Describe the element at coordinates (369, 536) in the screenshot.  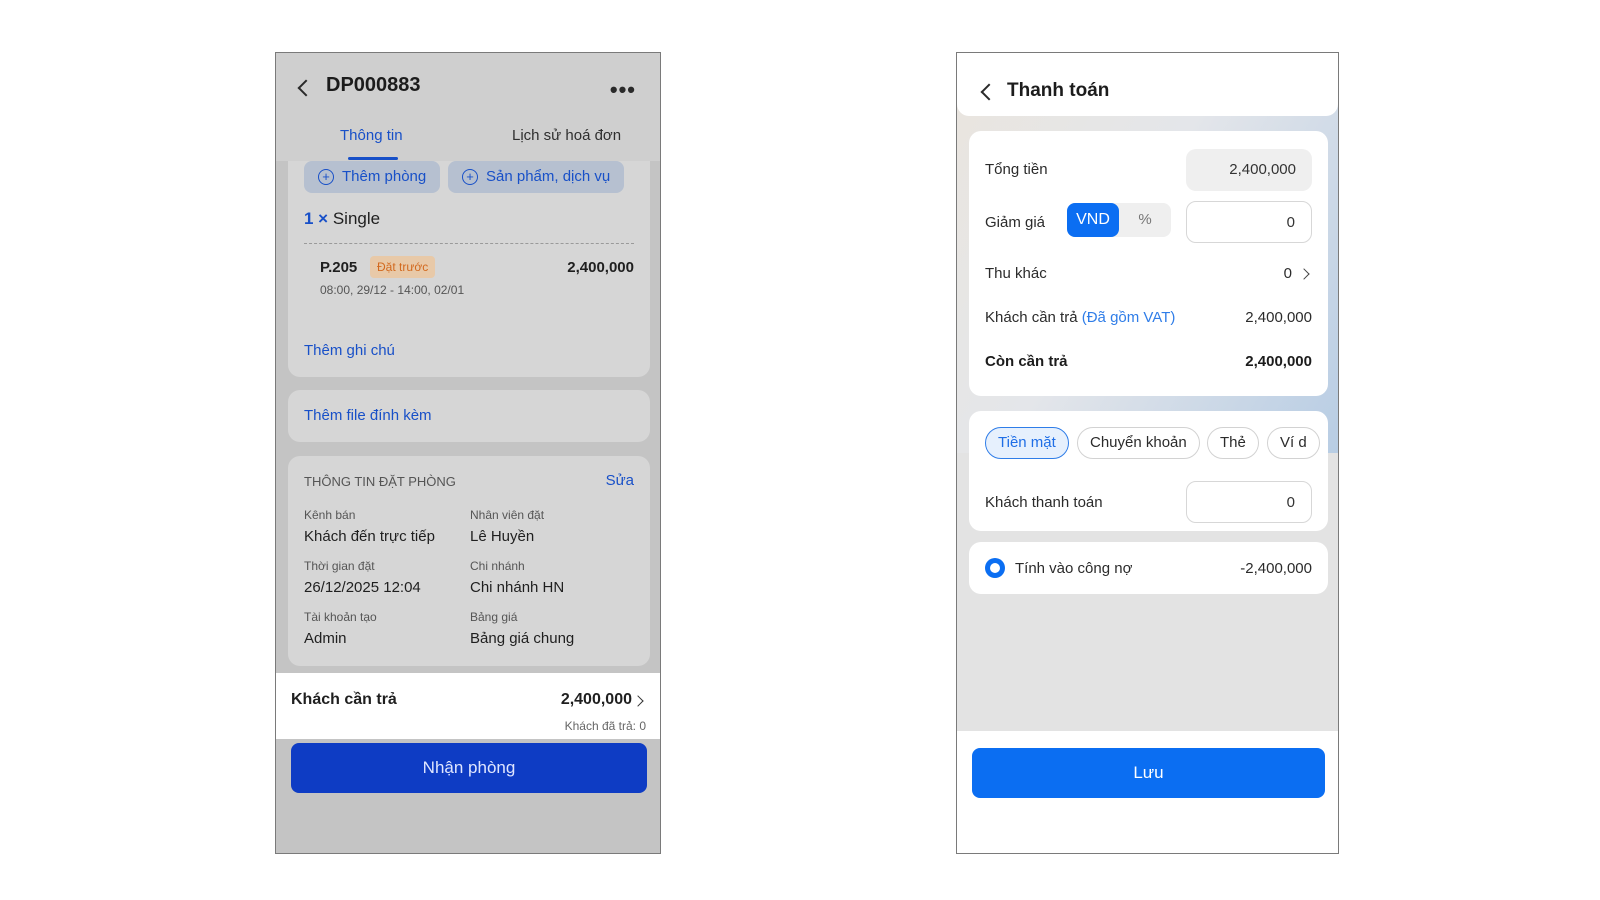
I see `field-value: Khách đến trực tiếp` at that location.